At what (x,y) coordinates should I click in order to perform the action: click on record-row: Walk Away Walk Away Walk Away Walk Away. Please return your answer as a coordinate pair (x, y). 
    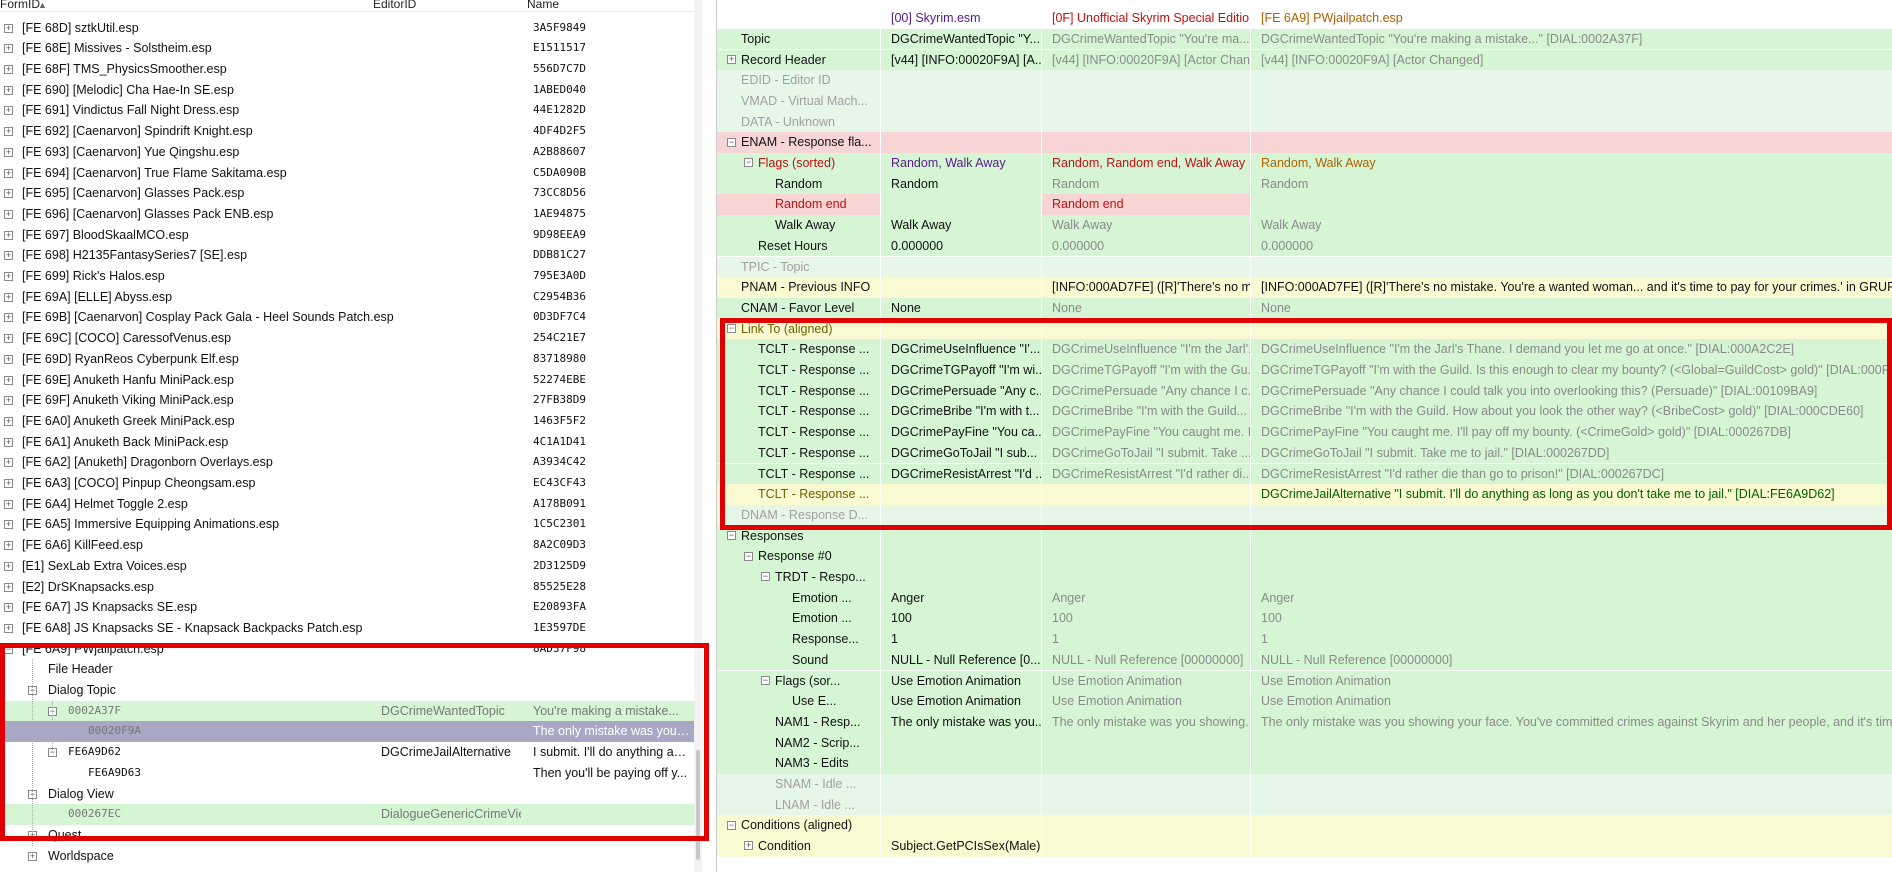
    Looking at the image, I should click on (1304, 225).